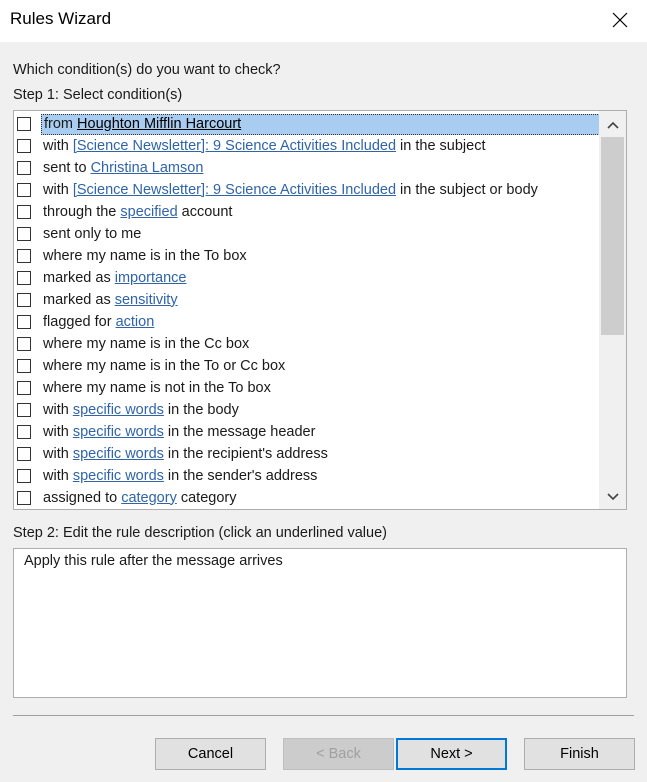 The height and width of the screenshot is (782, 647). What do you see at coordinates (92, 234) in the screenshot?
I see `condition-text: sent only to me` at bounding box center [92, 234].